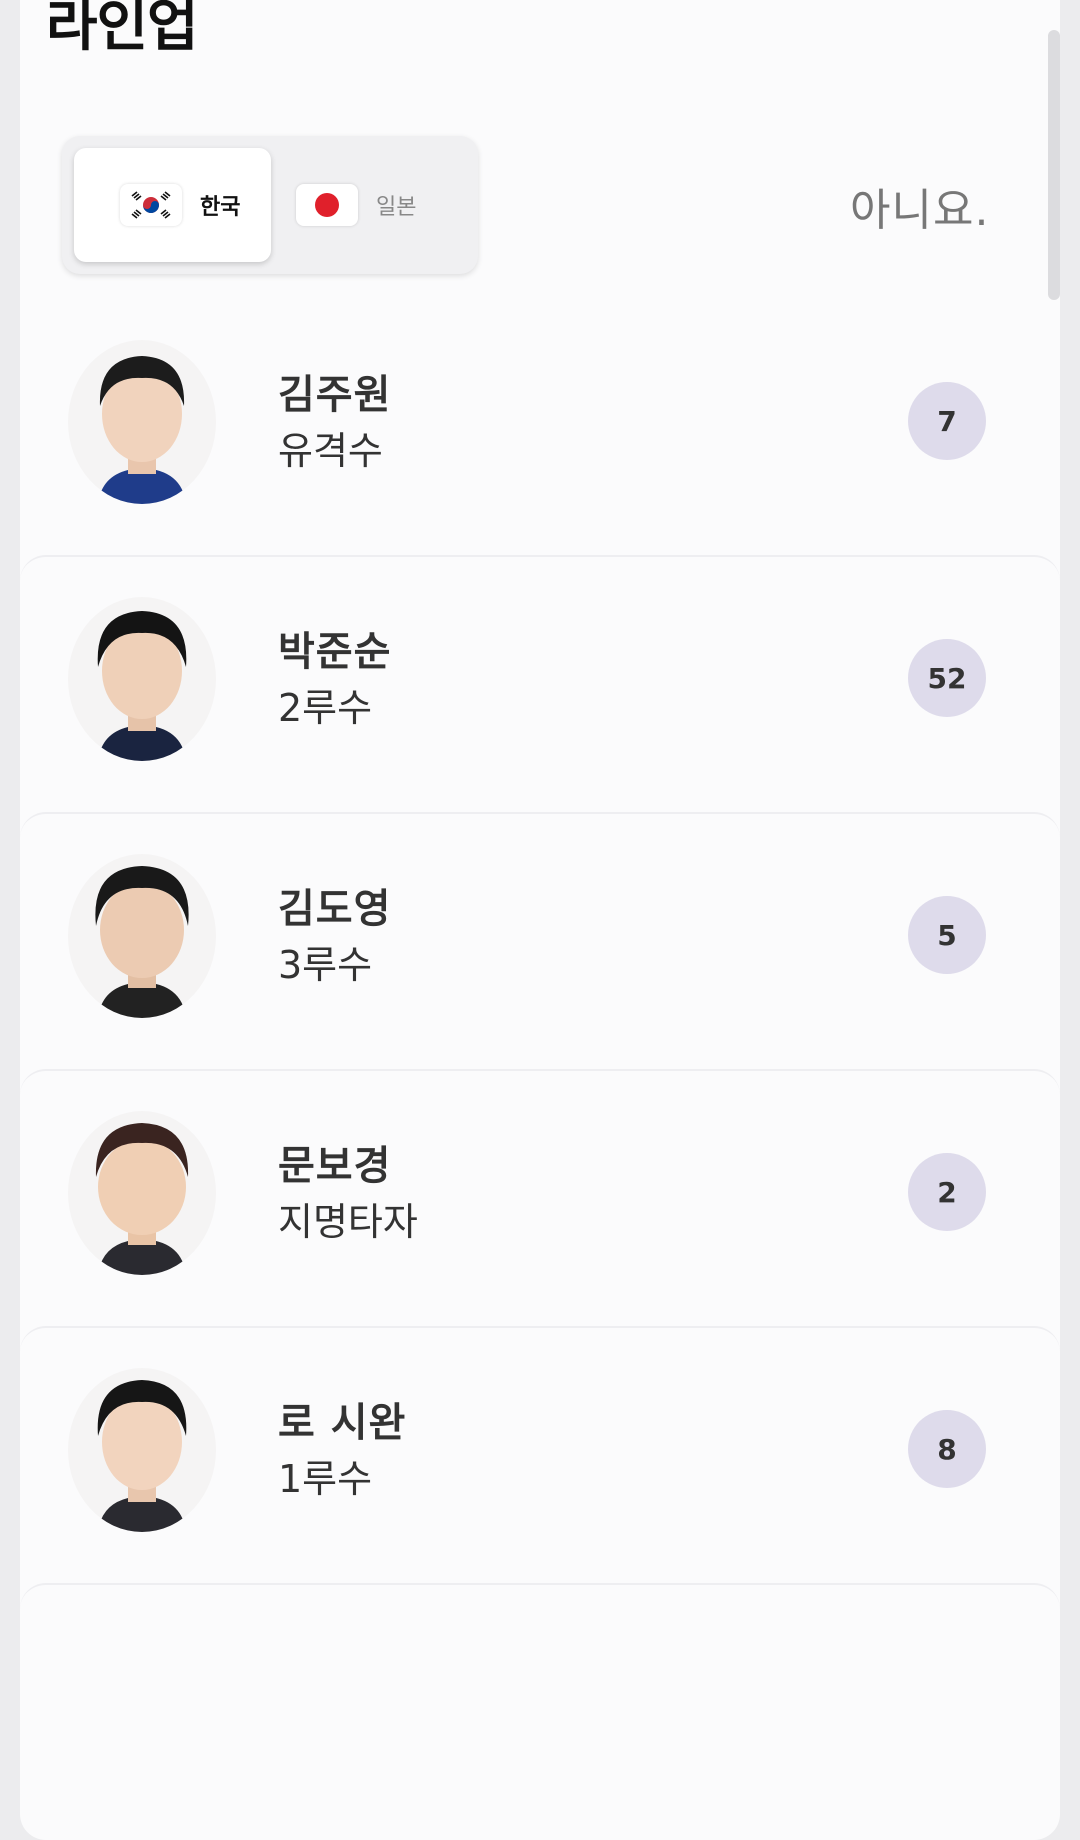 This screenshot has height=1840, width=1080. I want to click on tab-label-japan: 일본, so click(396, 207).